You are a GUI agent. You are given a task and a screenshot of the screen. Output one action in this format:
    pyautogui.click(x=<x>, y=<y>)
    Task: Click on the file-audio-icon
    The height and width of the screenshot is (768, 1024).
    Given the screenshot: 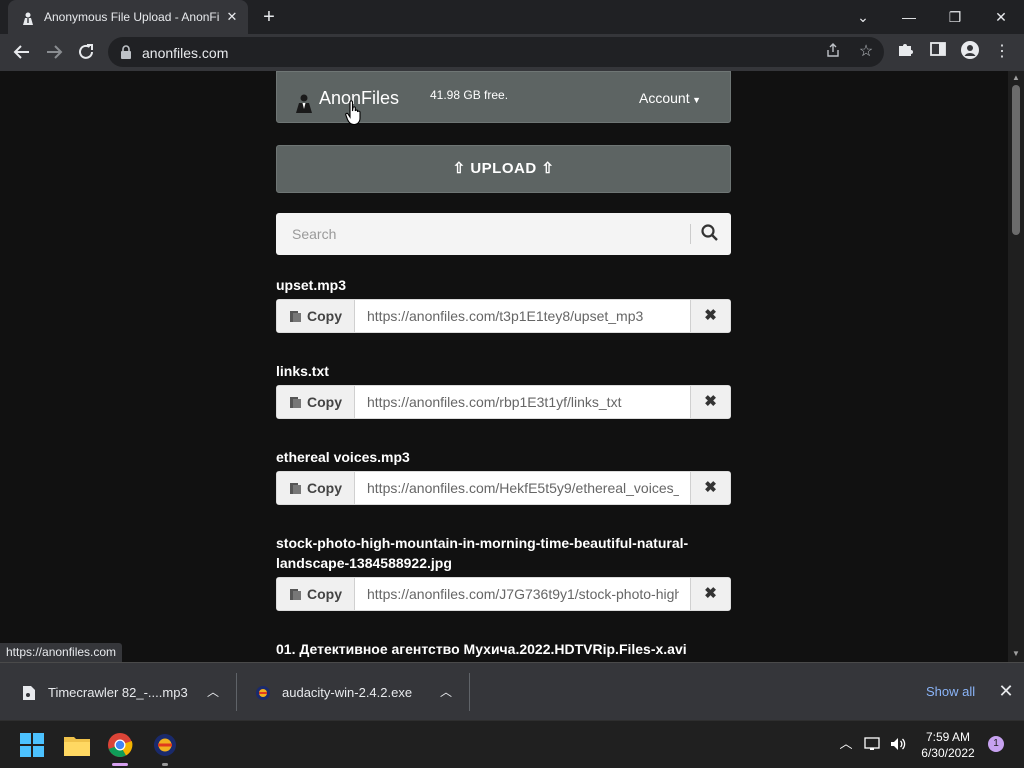 What is the action you would take?
    pyautogui.click(x=29, y=693)
    